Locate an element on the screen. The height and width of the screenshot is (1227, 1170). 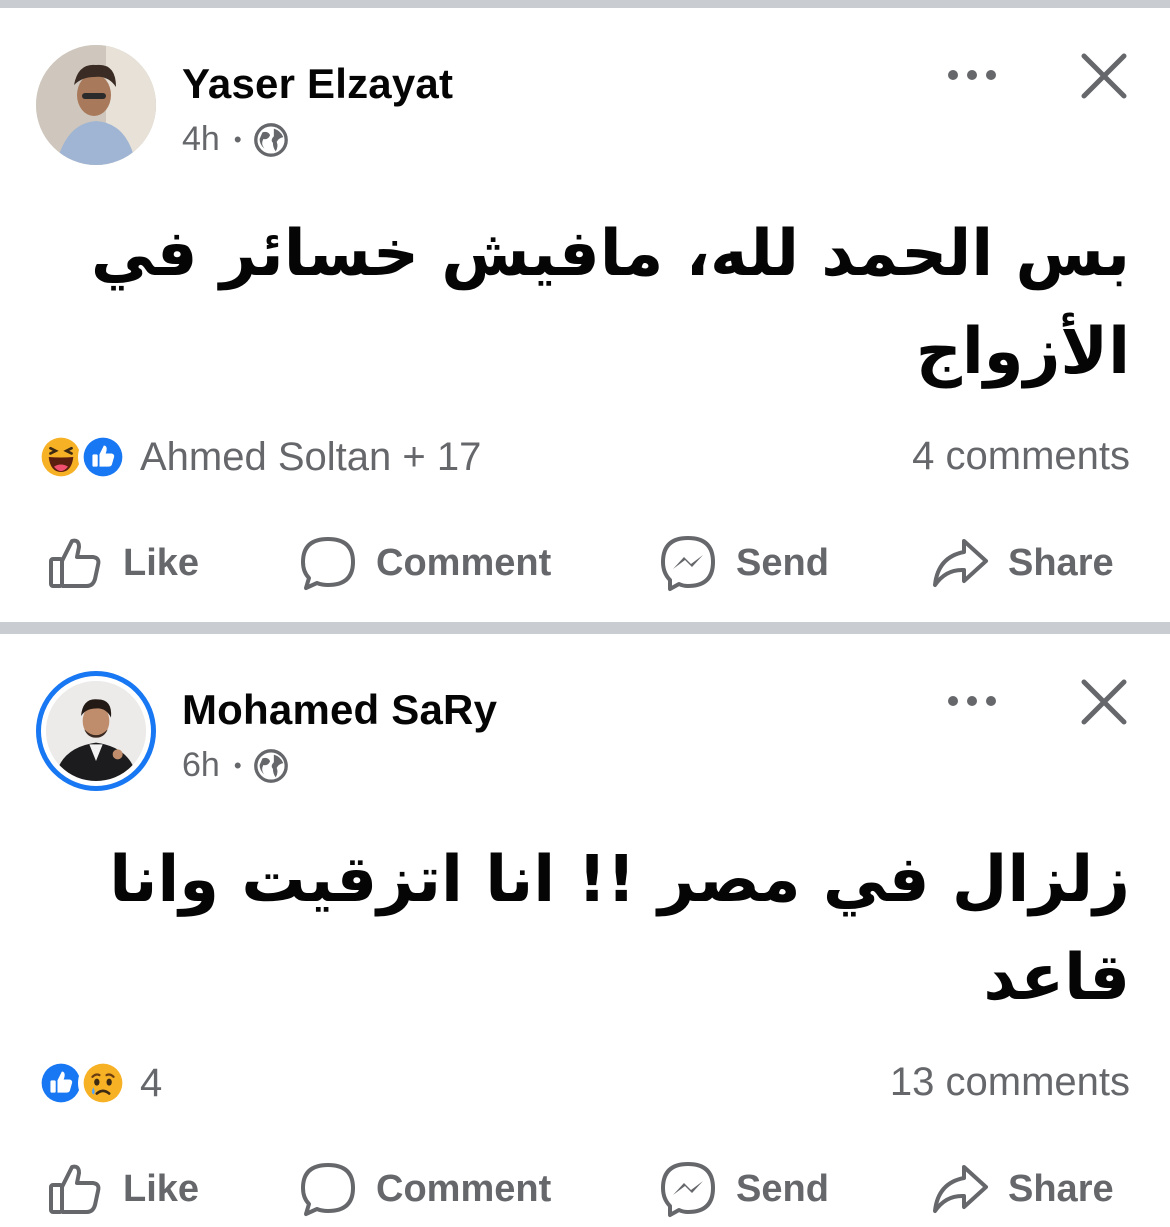
post-text: بس الحمد لله، مافيش خسائر في الأزواج is located at coordinates (590, 303).